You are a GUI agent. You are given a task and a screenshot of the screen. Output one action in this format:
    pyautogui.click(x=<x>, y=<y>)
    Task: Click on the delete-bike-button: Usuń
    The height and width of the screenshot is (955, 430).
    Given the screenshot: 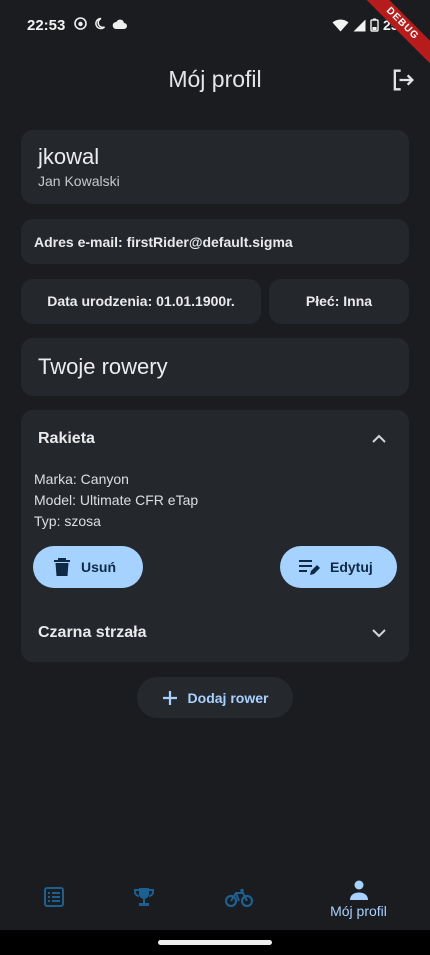 What is the action you would take?
    pyautogui.click(x=88, y=567)
    